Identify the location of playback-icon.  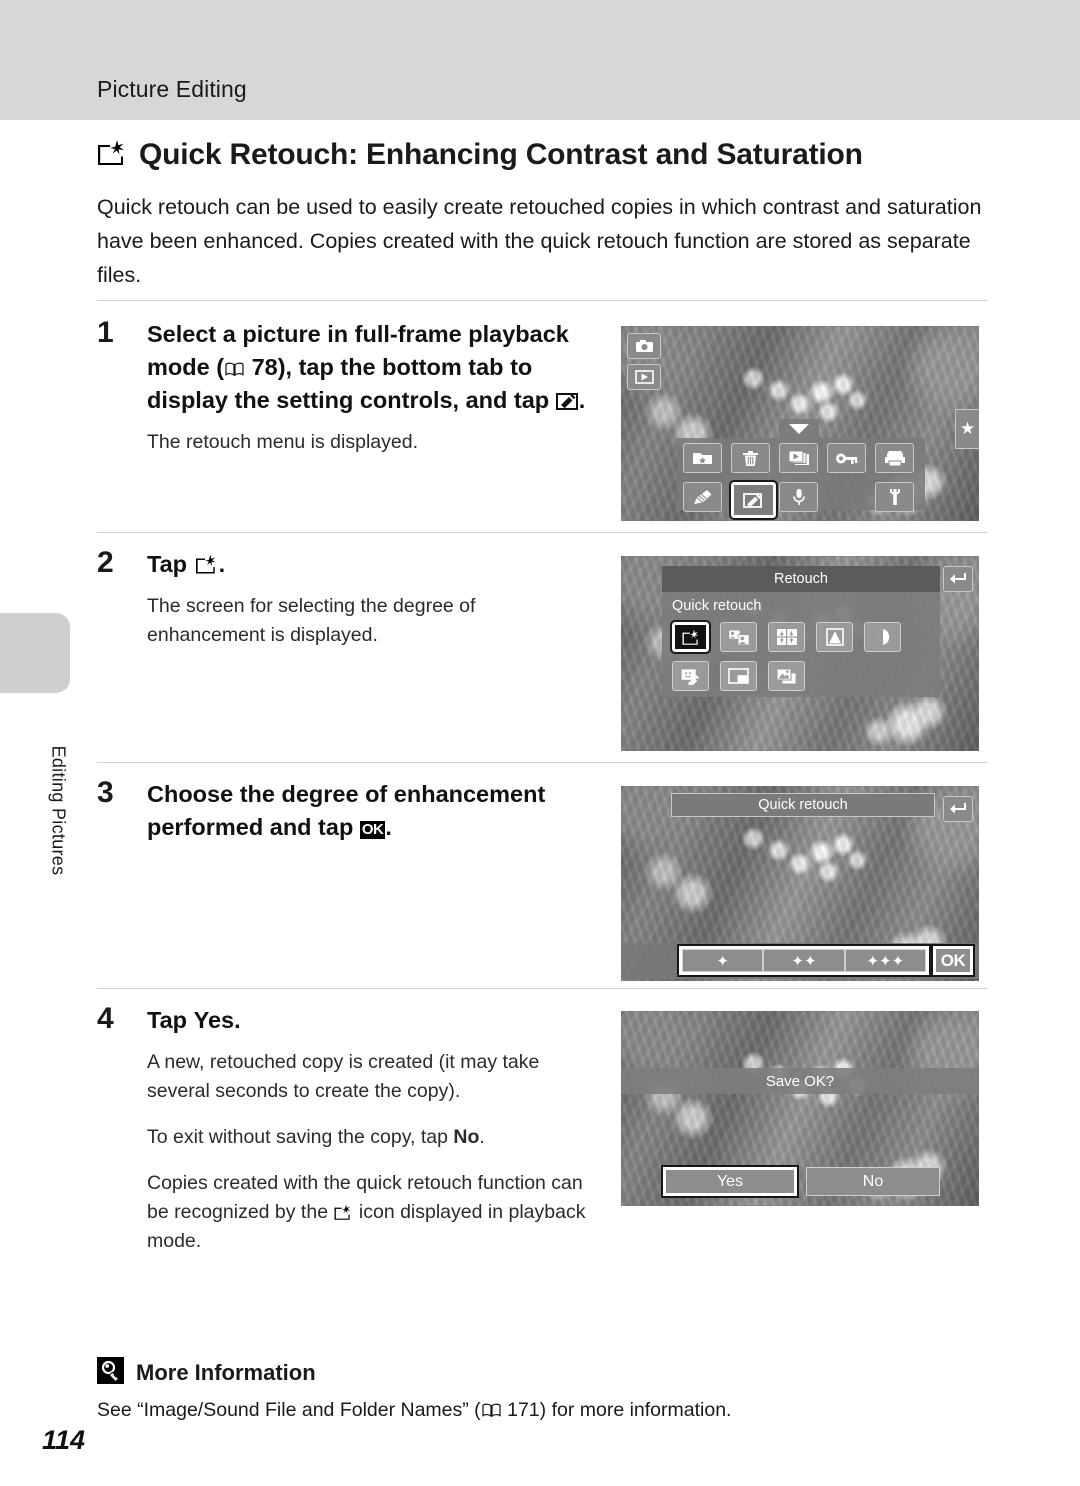
(644, 377).